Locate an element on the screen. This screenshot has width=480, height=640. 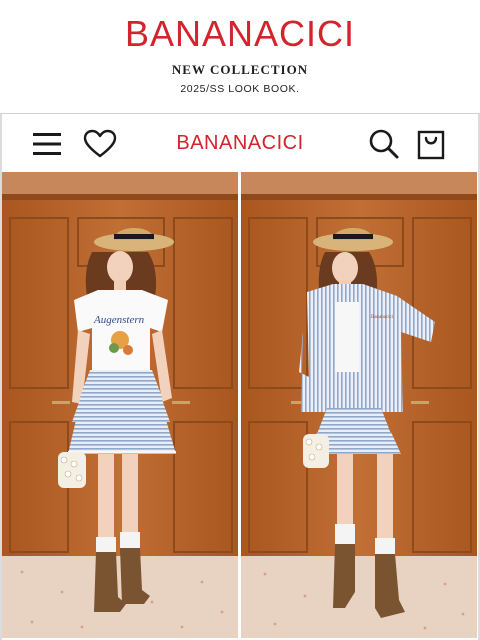
menu-icon is located at coordinates (47, 144).